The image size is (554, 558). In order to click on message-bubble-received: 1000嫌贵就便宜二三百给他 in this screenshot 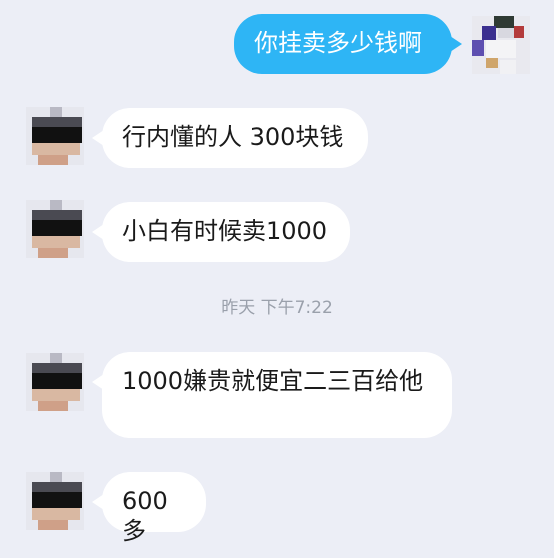, I will do `click(272, 395)`.